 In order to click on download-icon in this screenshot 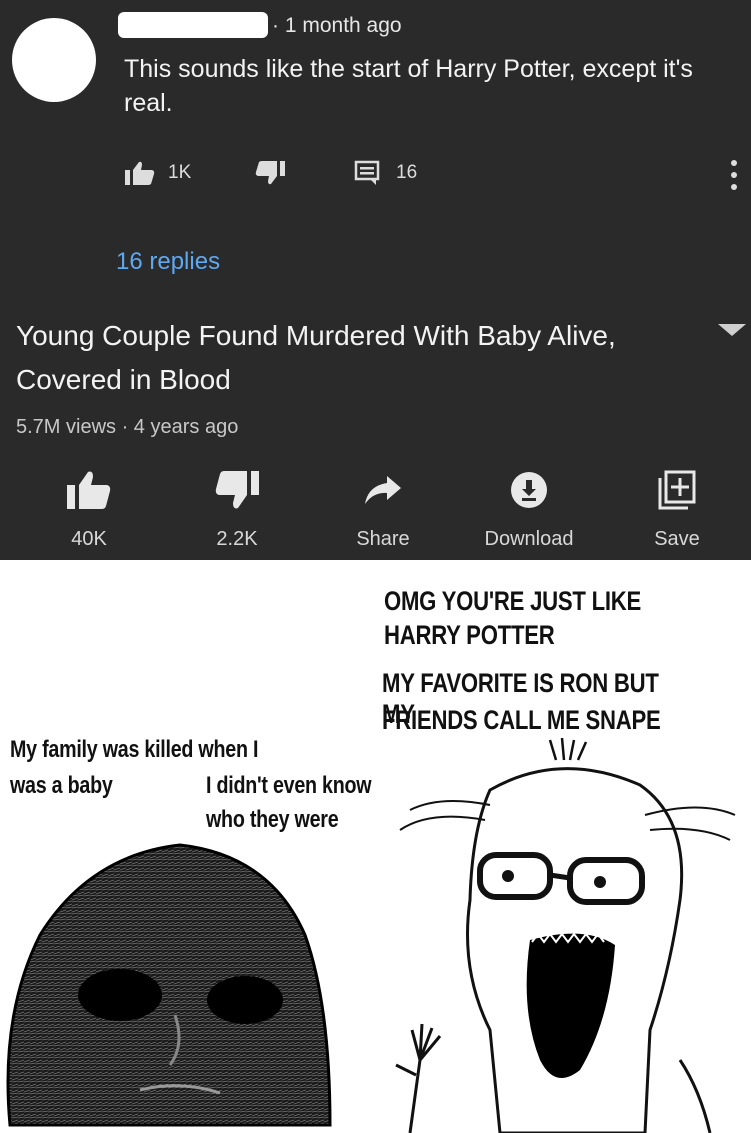, I will do `click(529, 490)`.